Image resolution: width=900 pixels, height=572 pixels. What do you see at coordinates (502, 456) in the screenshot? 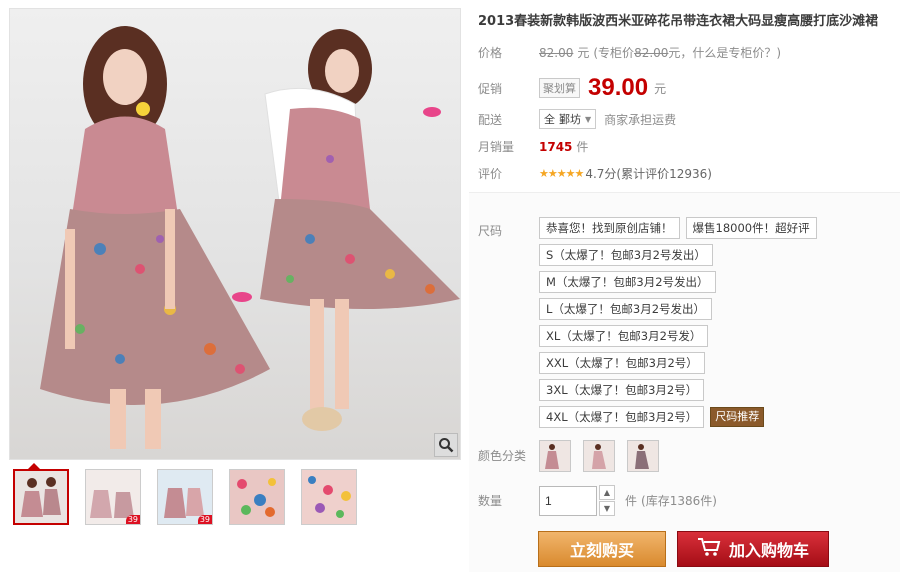
I see `color-label: 颜色分类` at bounding box center [502, 456].